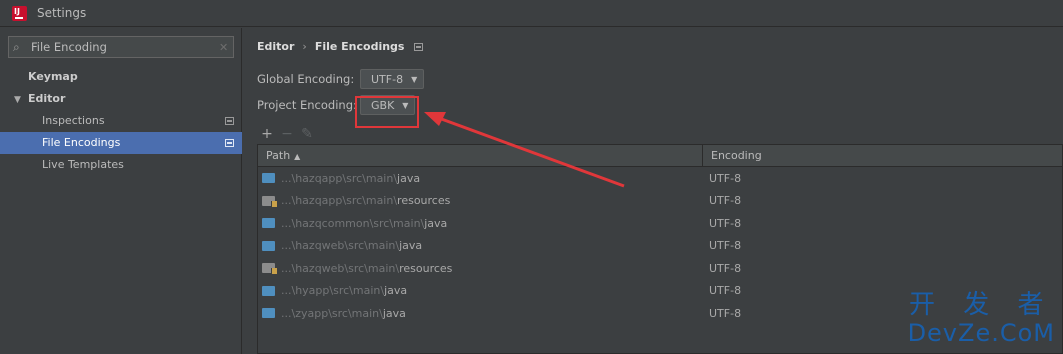  Describe the element at coordinates (62, 13) in the screenshot. I see `window-title: Settings` at that location.